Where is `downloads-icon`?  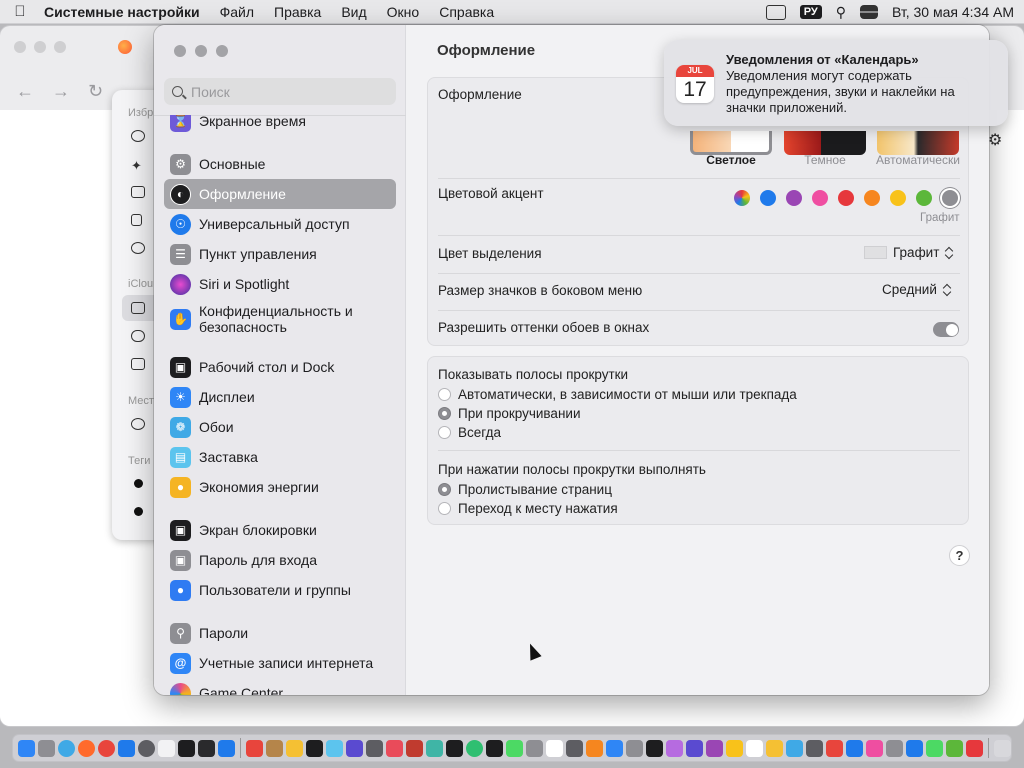
downloads-icon is located at coordinates (138, 248).